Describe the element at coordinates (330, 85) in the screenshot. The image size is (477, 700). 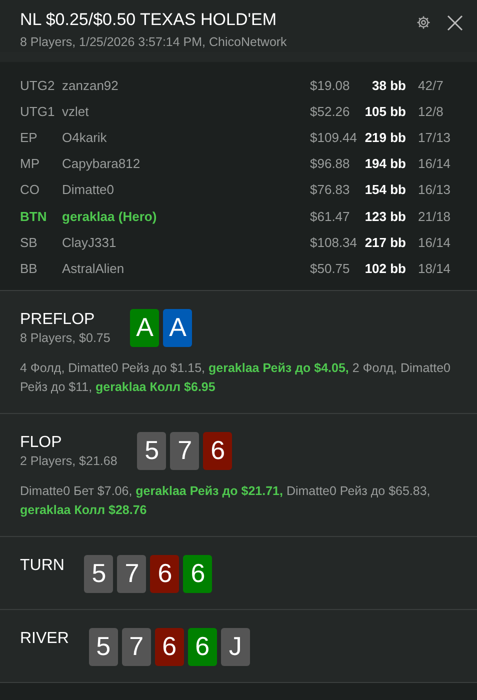
I see `player-stack: $19.08` at that location.